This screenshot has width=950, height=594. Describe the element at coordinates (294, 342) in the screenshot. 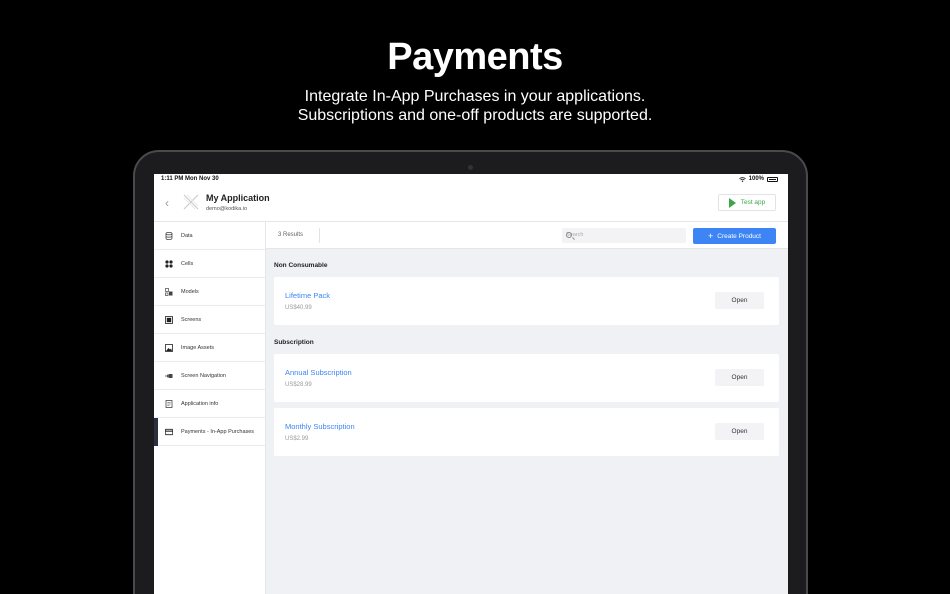

I see `section-title: Subscription` at that location.